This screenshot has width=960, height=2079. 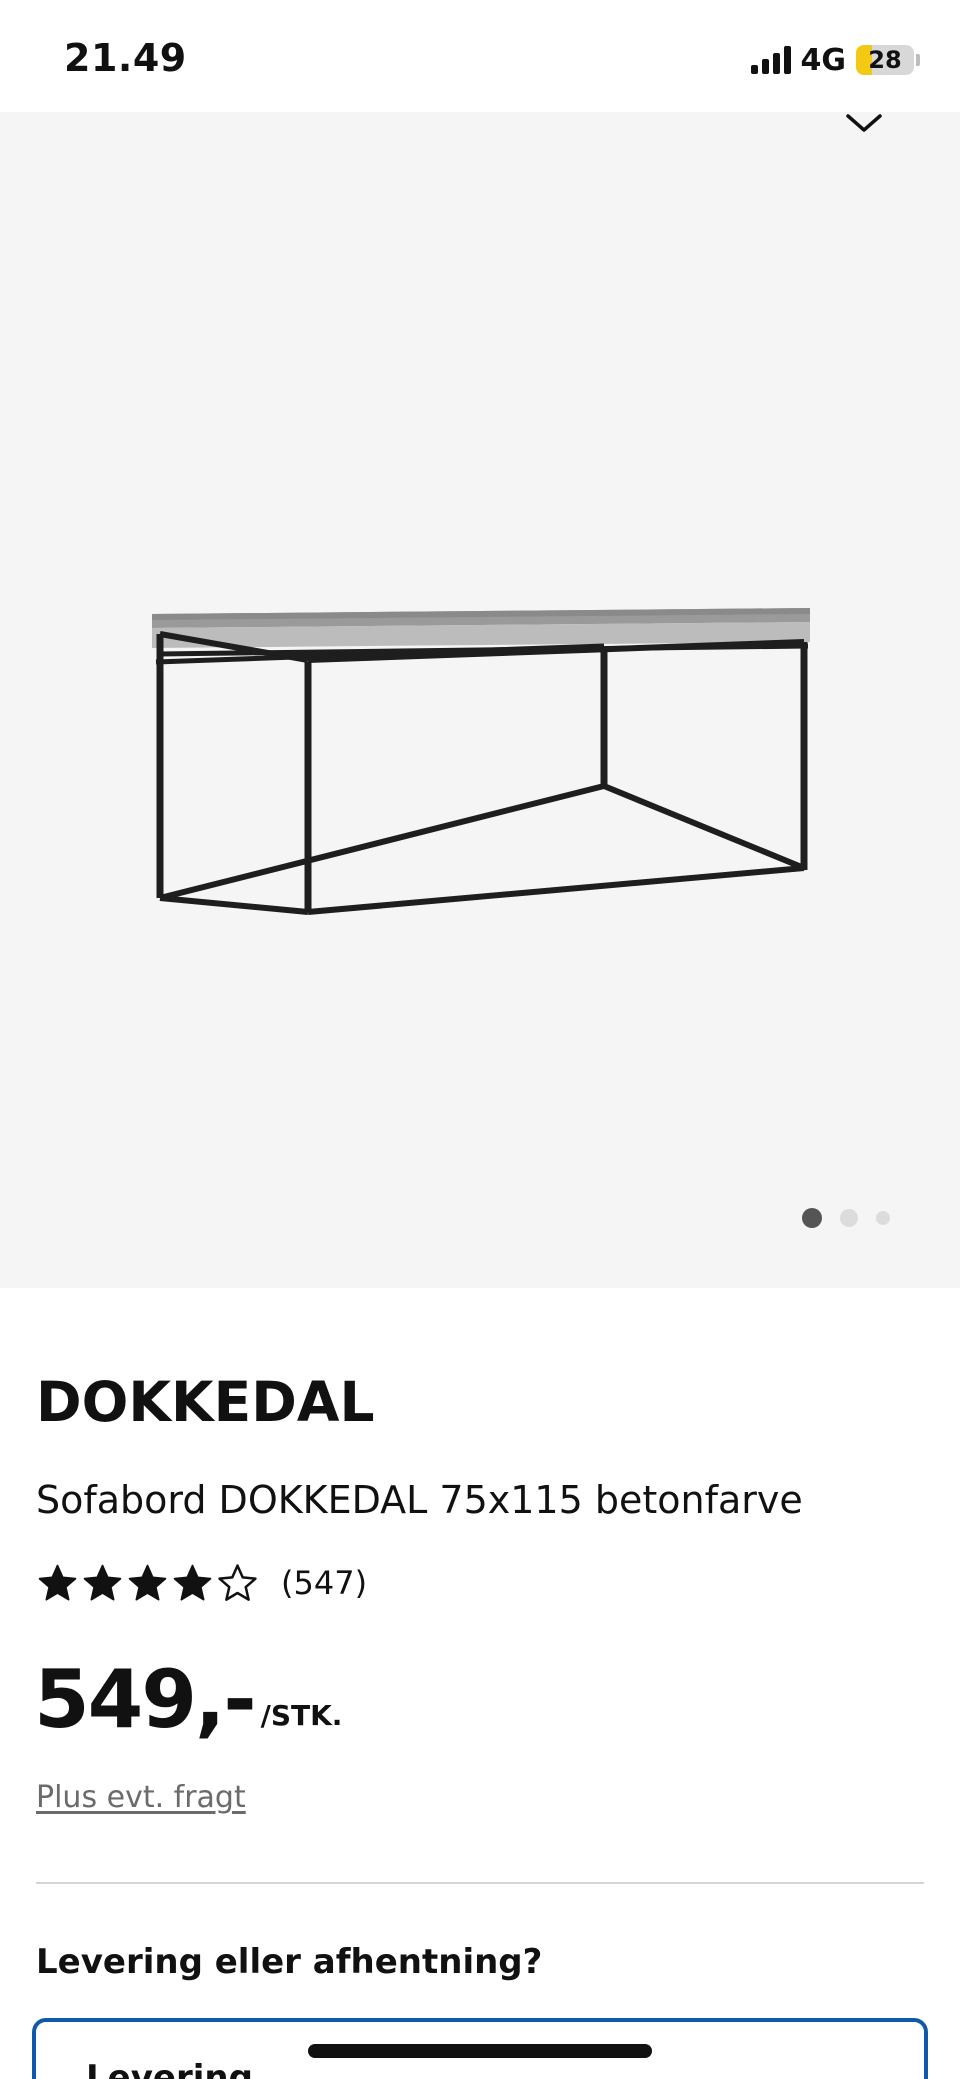 I want to click on product-brand: DOKKEDAL, so click(x=205, y=1402).